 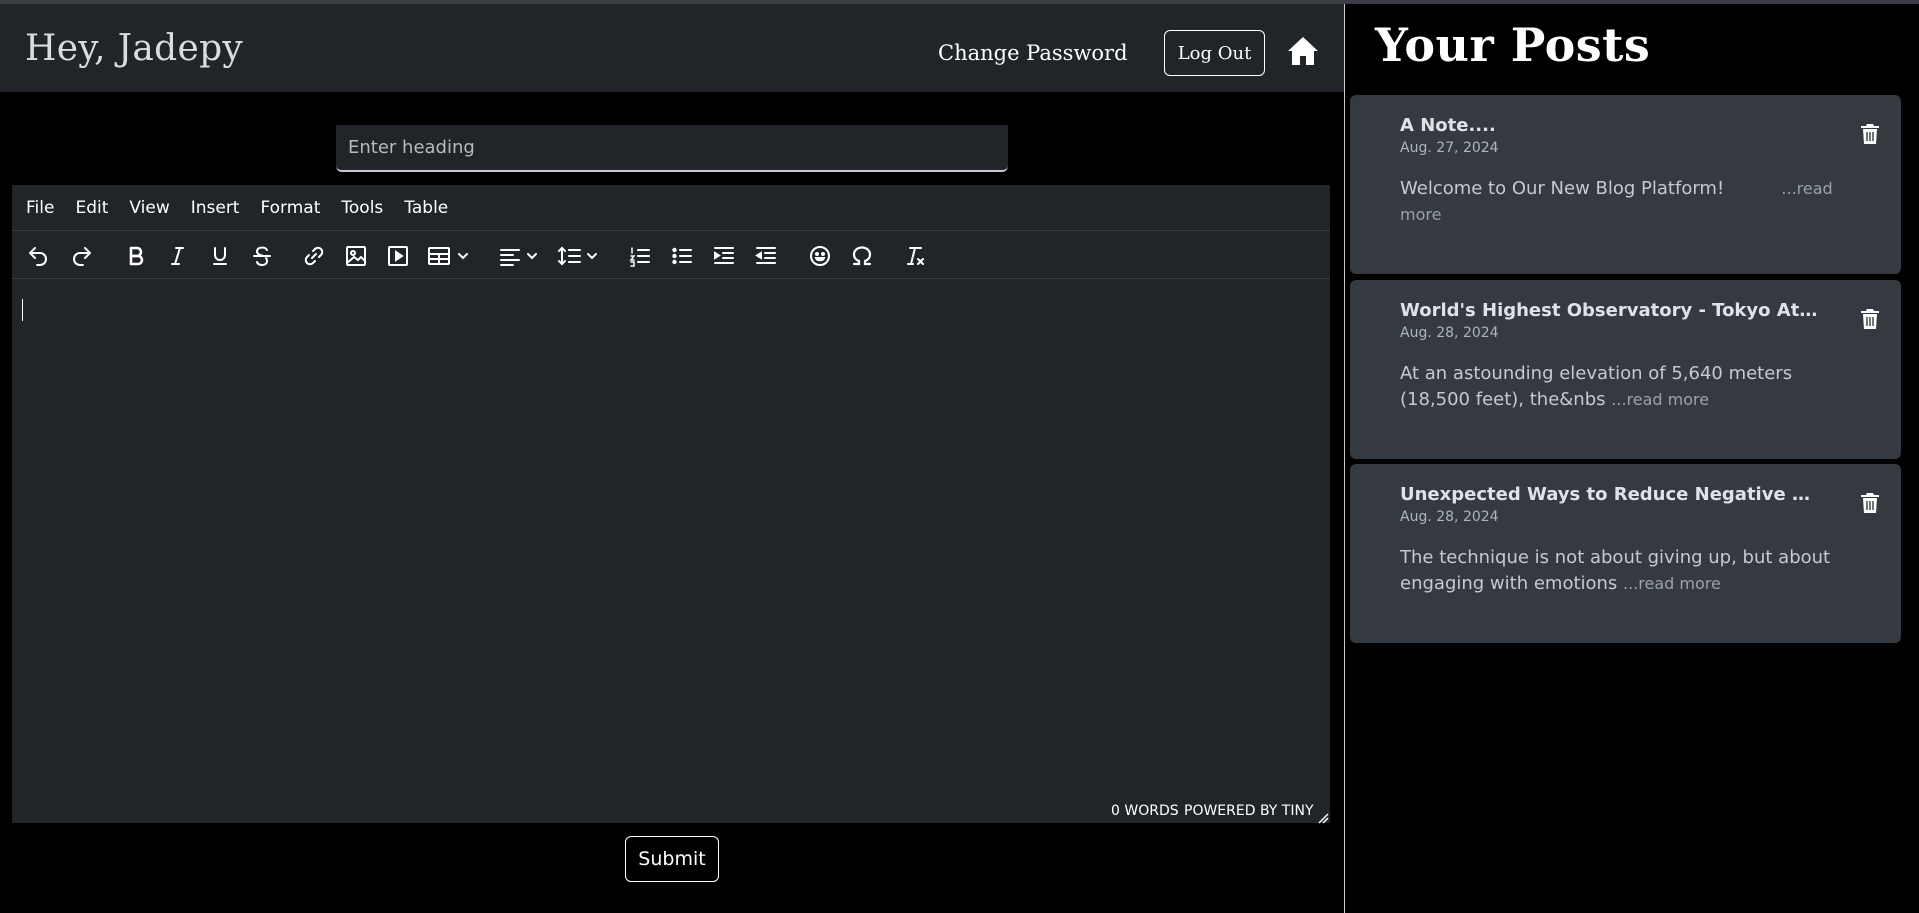 I want to click on menu-table: Table, so click(x=426, y=208).